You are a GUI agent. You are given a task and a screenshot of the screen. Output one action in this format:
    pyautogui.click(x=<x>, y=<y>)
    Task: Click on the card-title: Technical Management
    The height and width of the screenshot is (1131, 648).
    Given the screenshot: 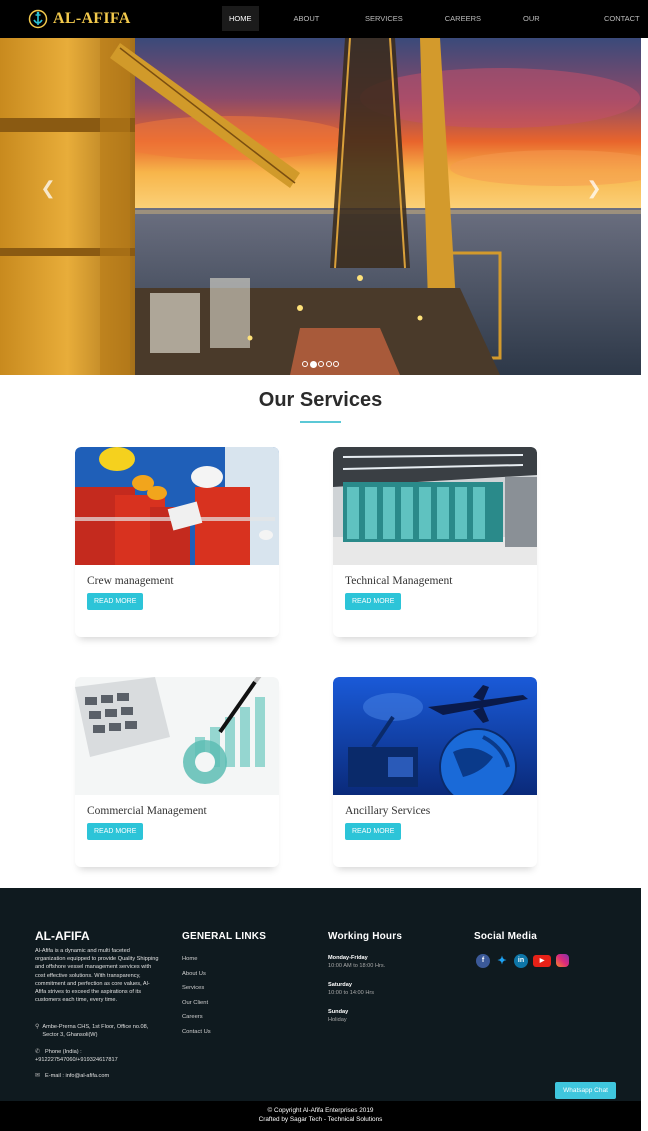 What is the action you would take?
    pyautogui.click(x=399, y=581)
    